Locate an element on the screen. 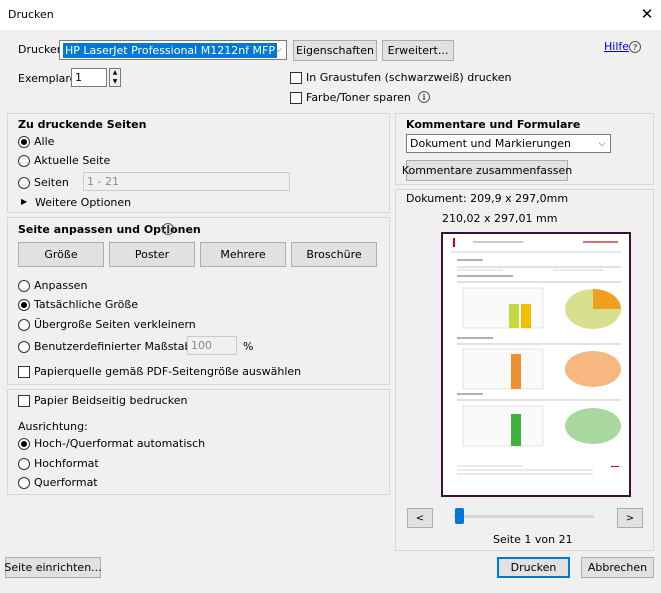 The width and height of the screenshot is (661, 593). prev-page-button: < is located at coordinates (420, 518).